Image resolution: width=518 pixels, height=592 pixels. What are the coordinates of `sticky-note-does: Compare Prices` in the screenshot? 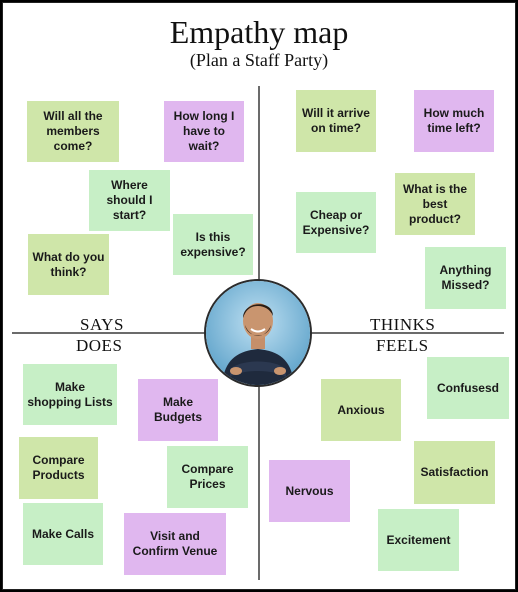 It's located at (207, 477).